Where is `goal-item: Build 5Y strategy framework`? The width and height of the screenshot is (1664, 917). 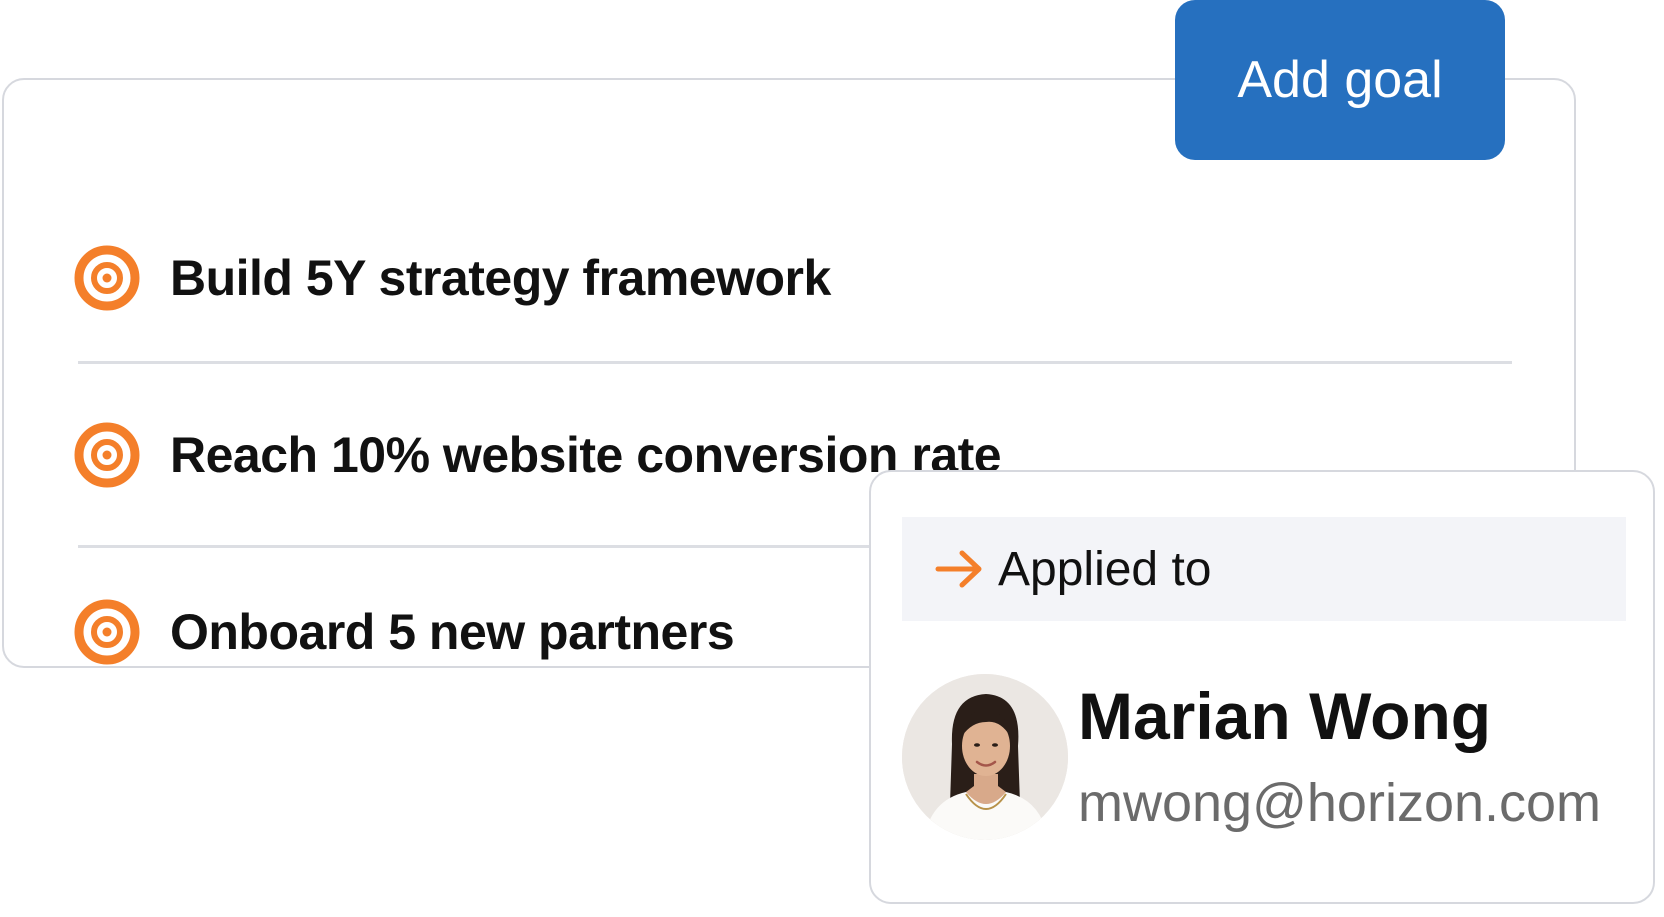
goal-item: Build 5Y strategy framework is located at coordinates (452, 278).